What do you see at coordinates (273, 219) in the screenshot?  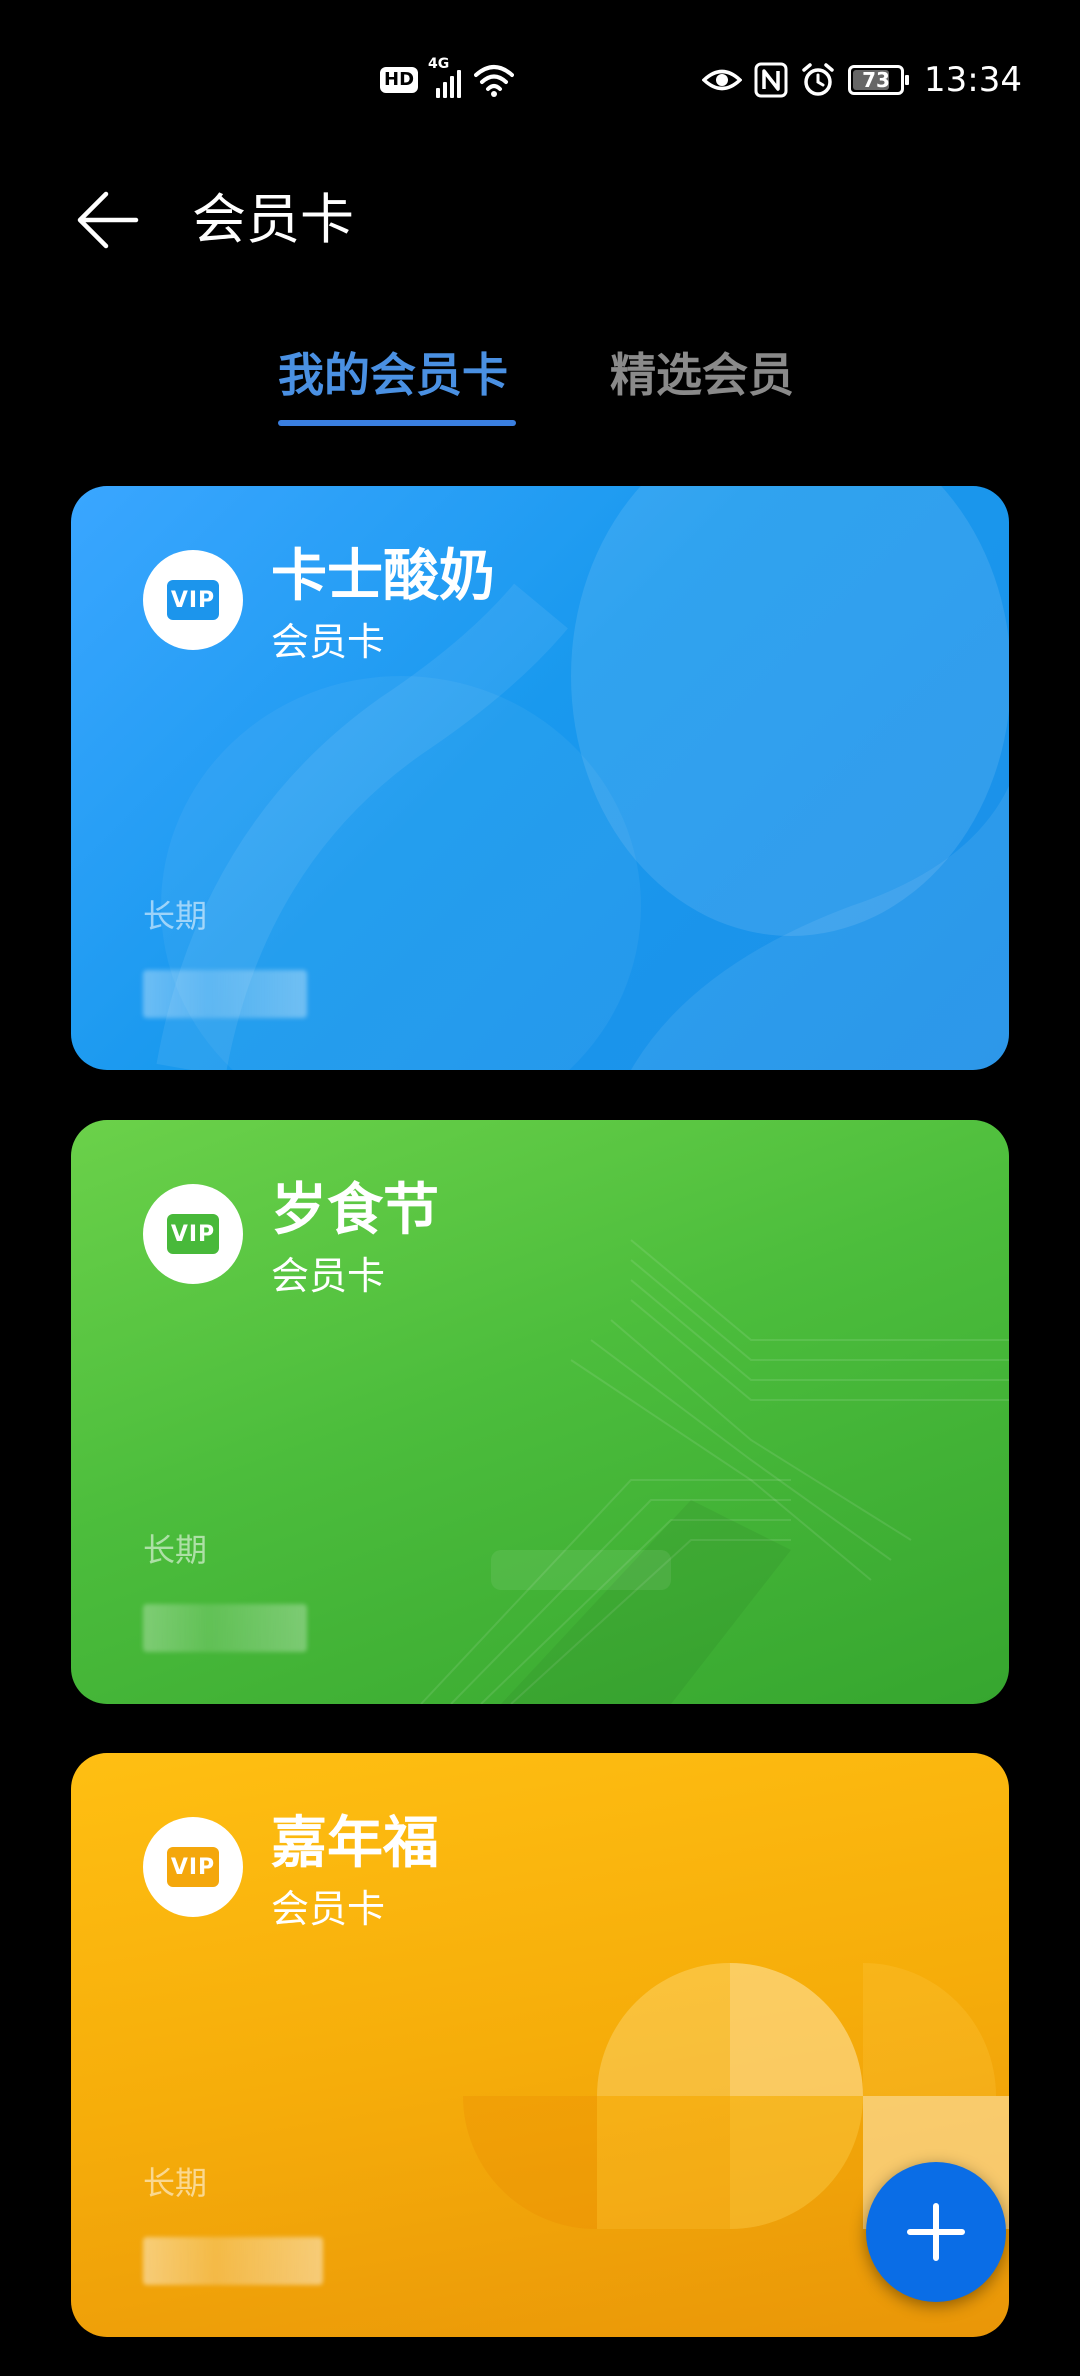 I see `page-title: 会员卡` at bounding box center [273, 219].